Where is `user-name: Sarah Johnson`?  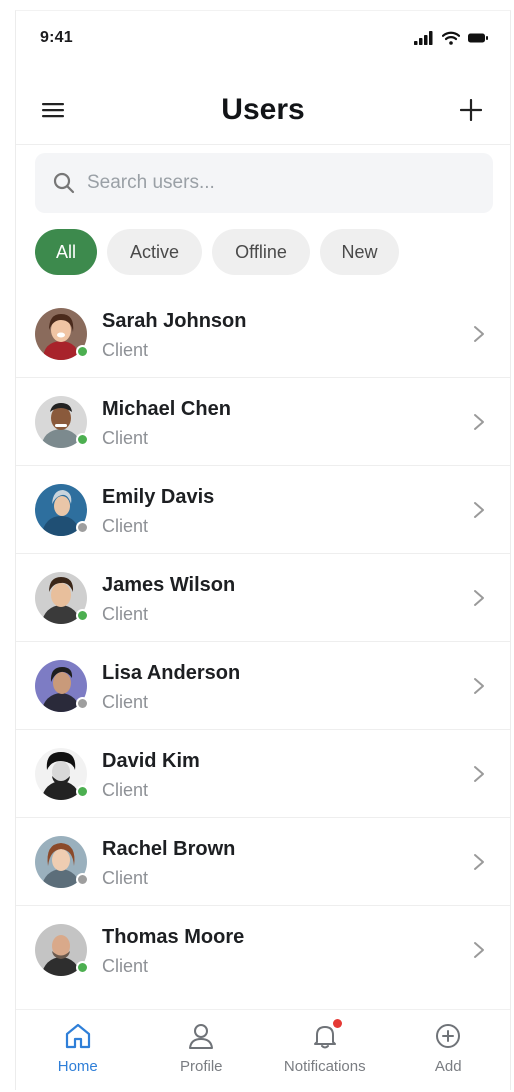
user-name: Sarah Johnson is located at coordinates (174, 321).